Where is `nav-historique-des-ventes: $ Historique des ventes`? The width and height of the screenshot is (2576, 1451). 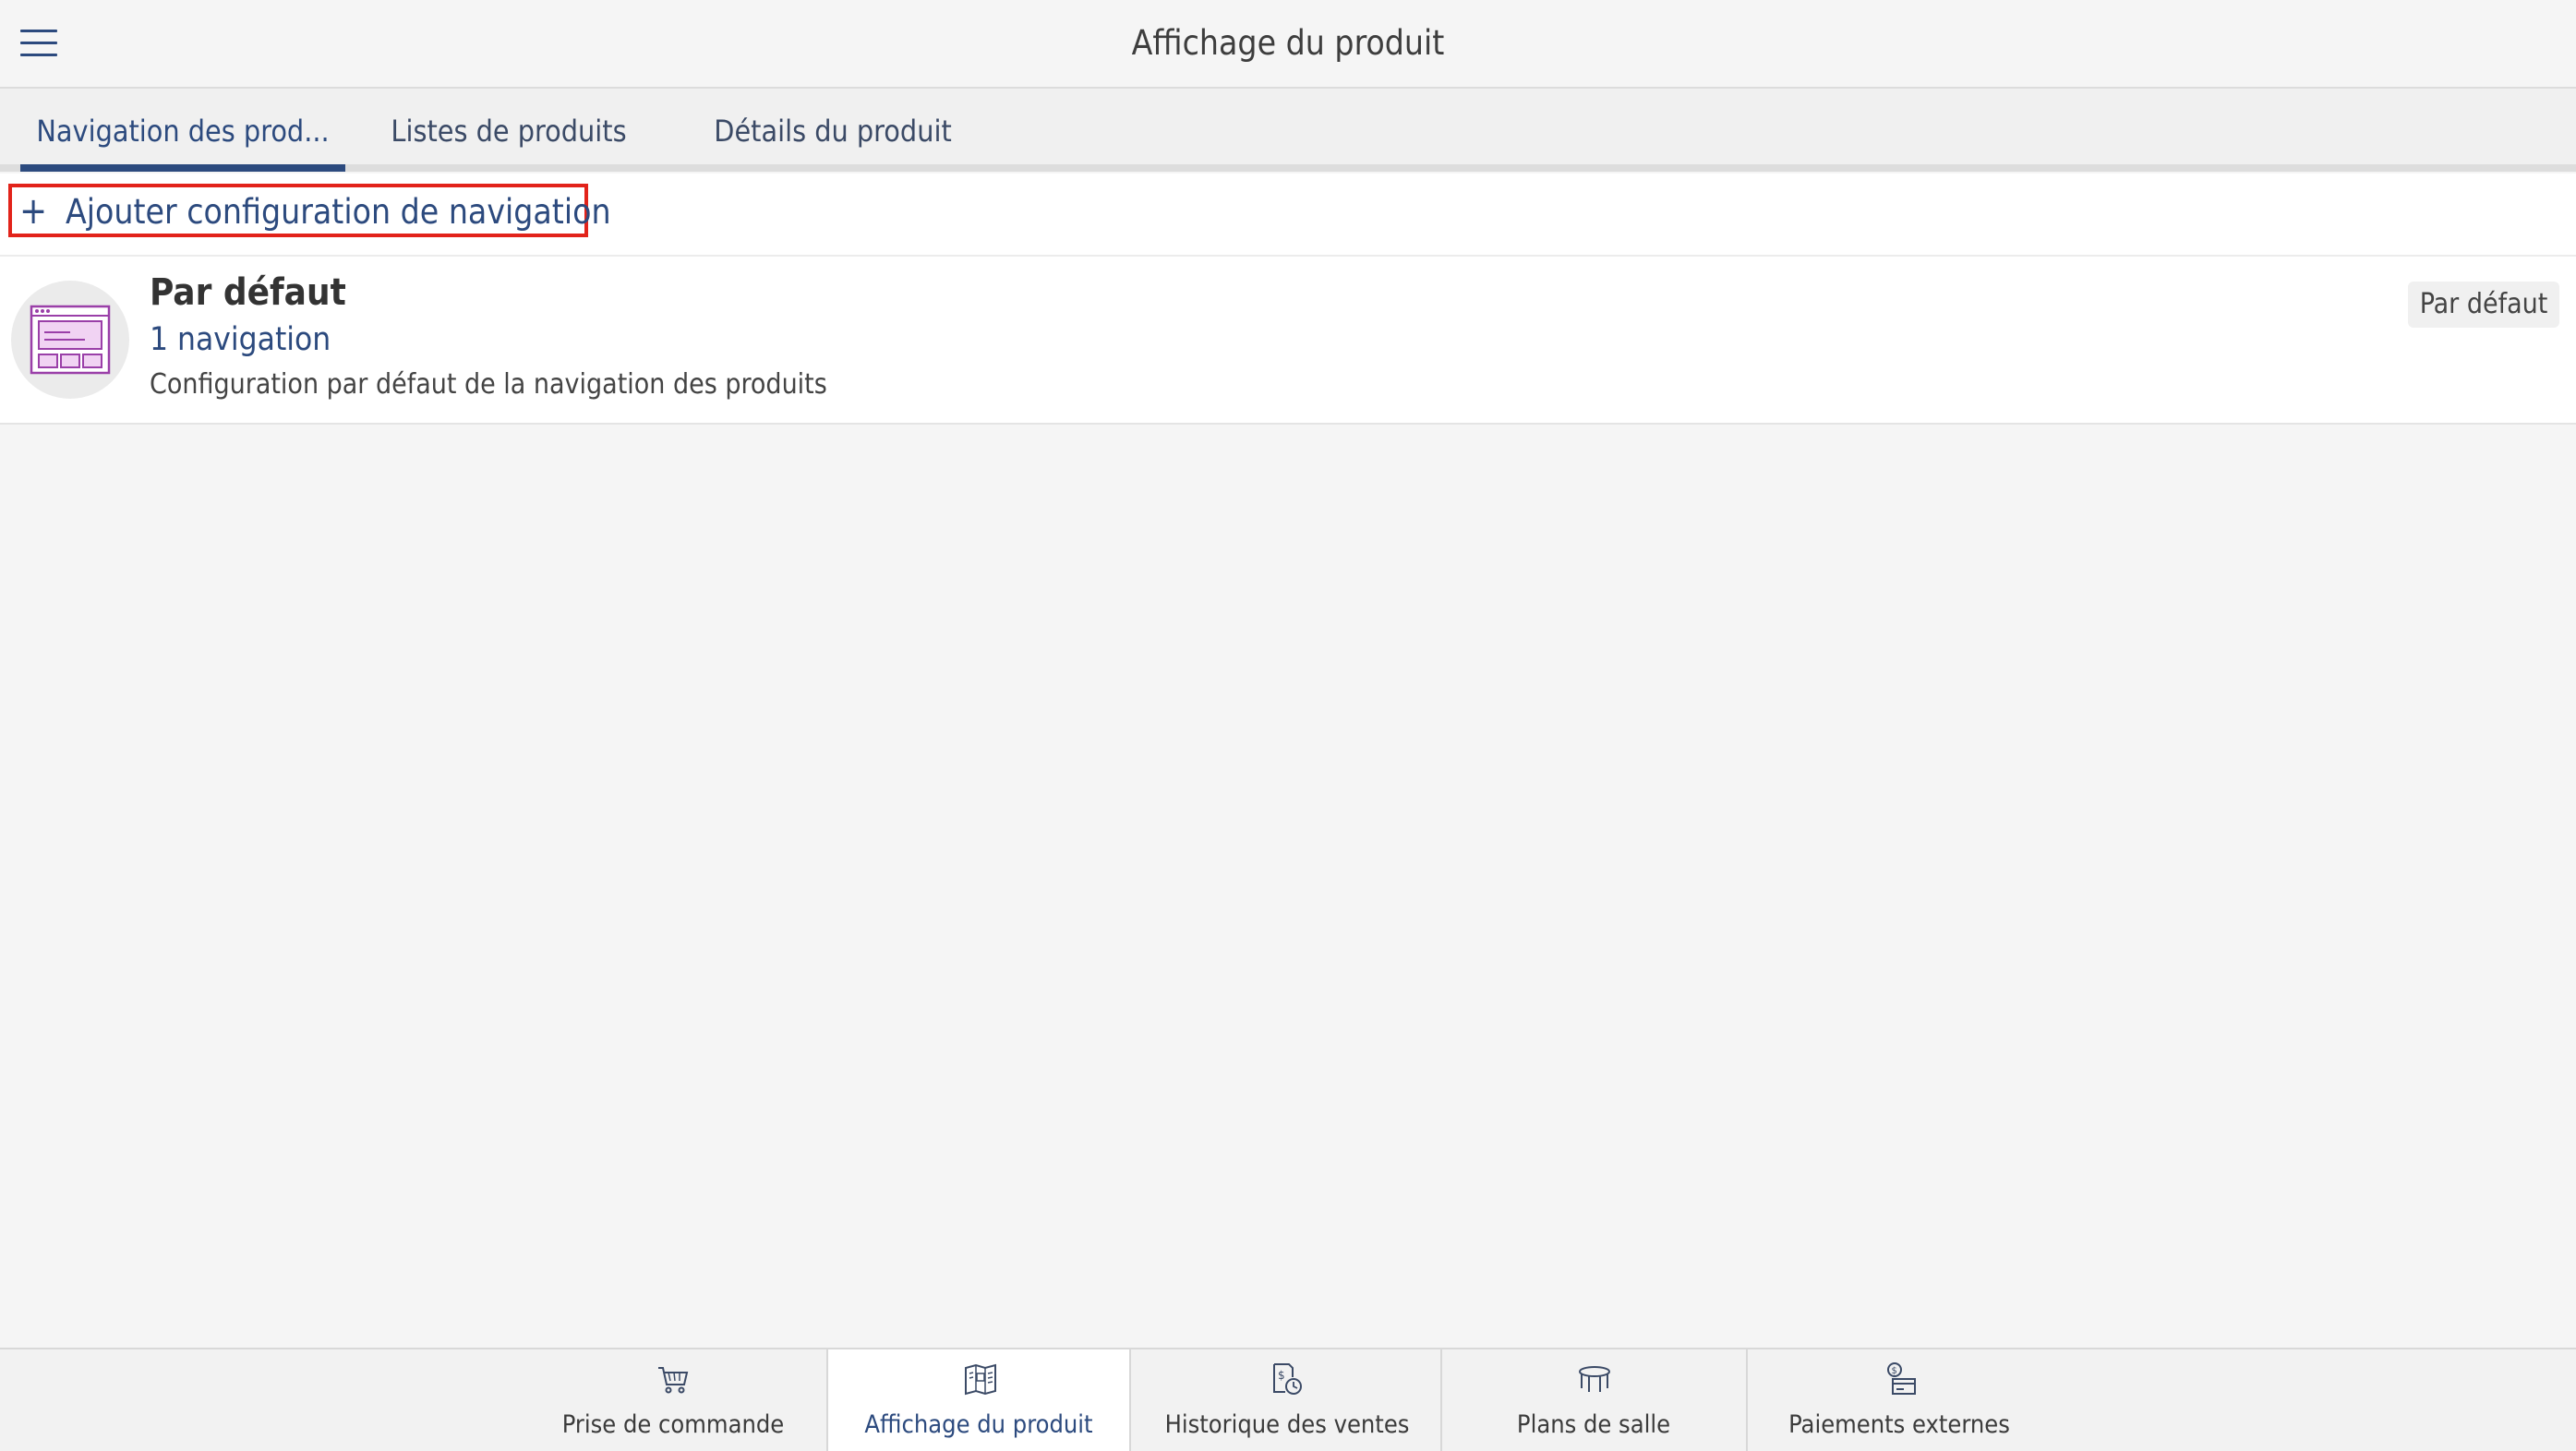
nav-historique-des-ventes: $ Historique des ventes is located at coordinates (1287, 1400).